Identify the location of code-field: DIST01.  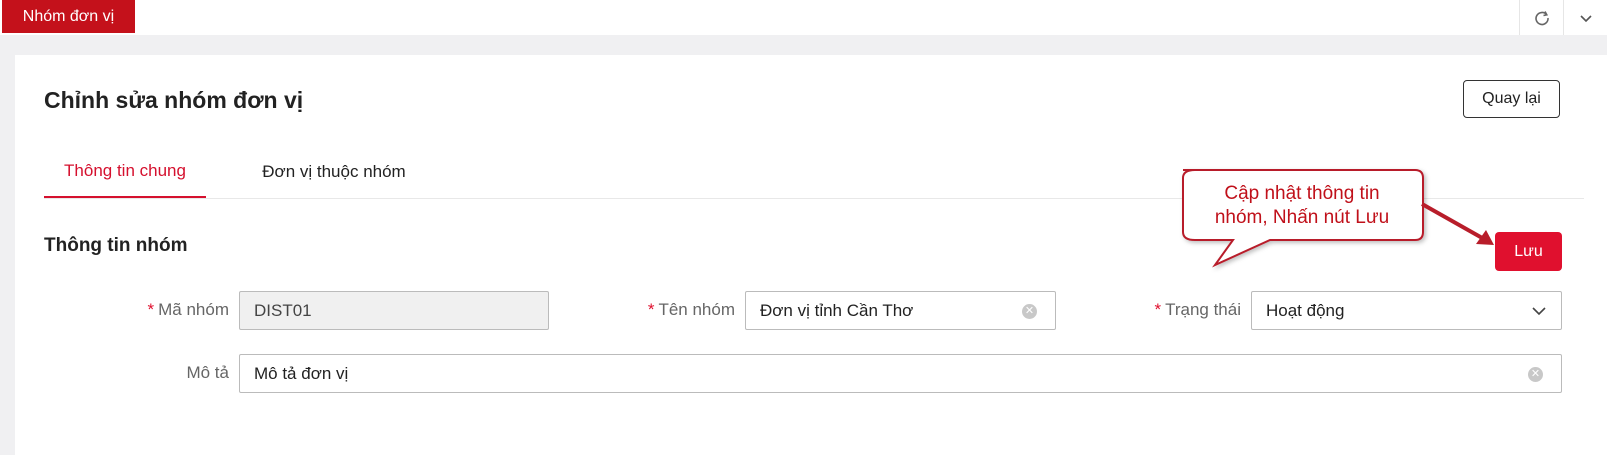
(394, 310).